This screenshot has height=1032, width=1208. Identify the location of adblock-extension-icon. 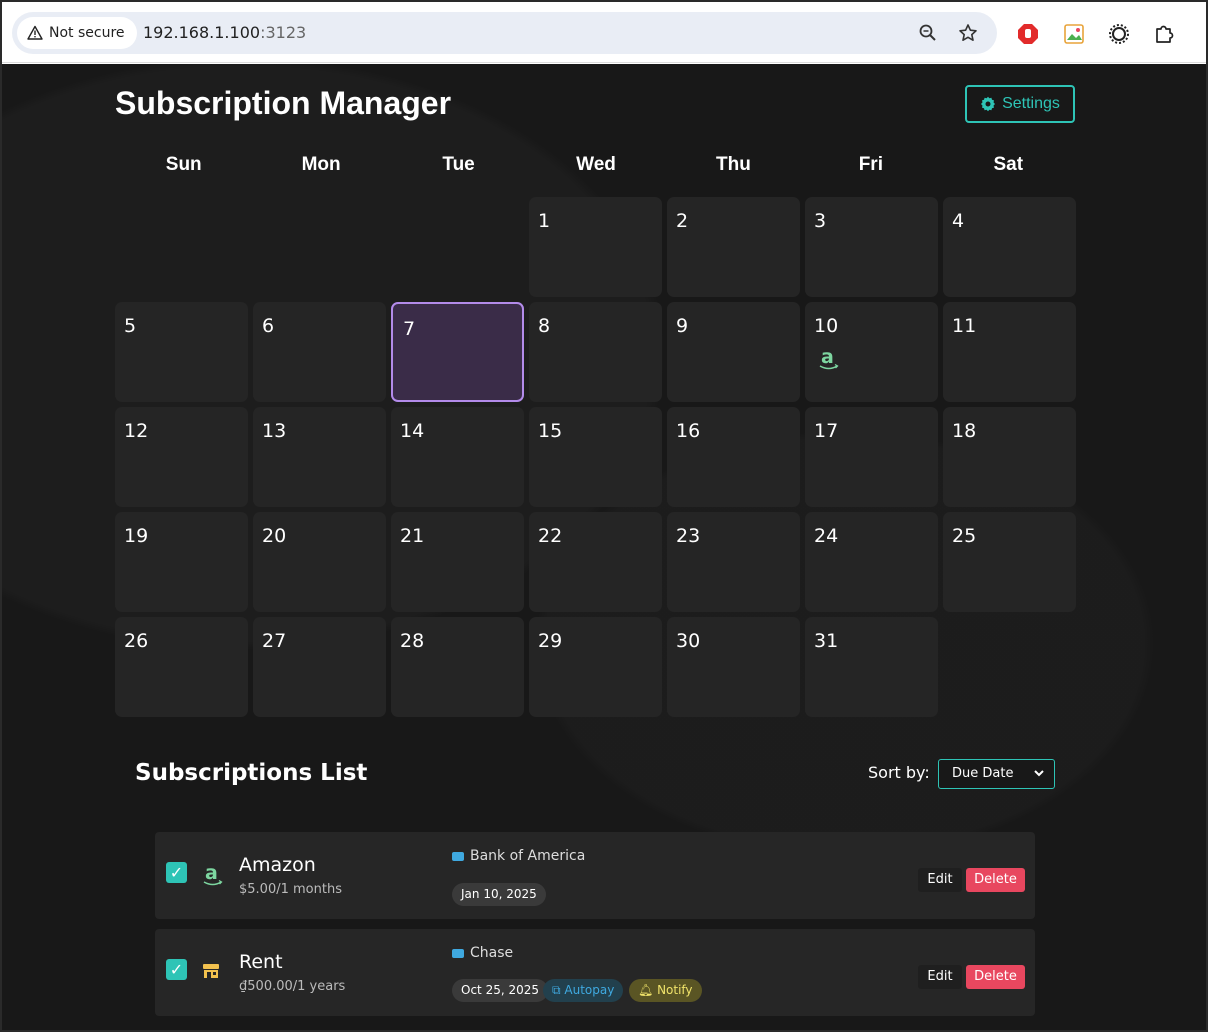
(1028, 34).